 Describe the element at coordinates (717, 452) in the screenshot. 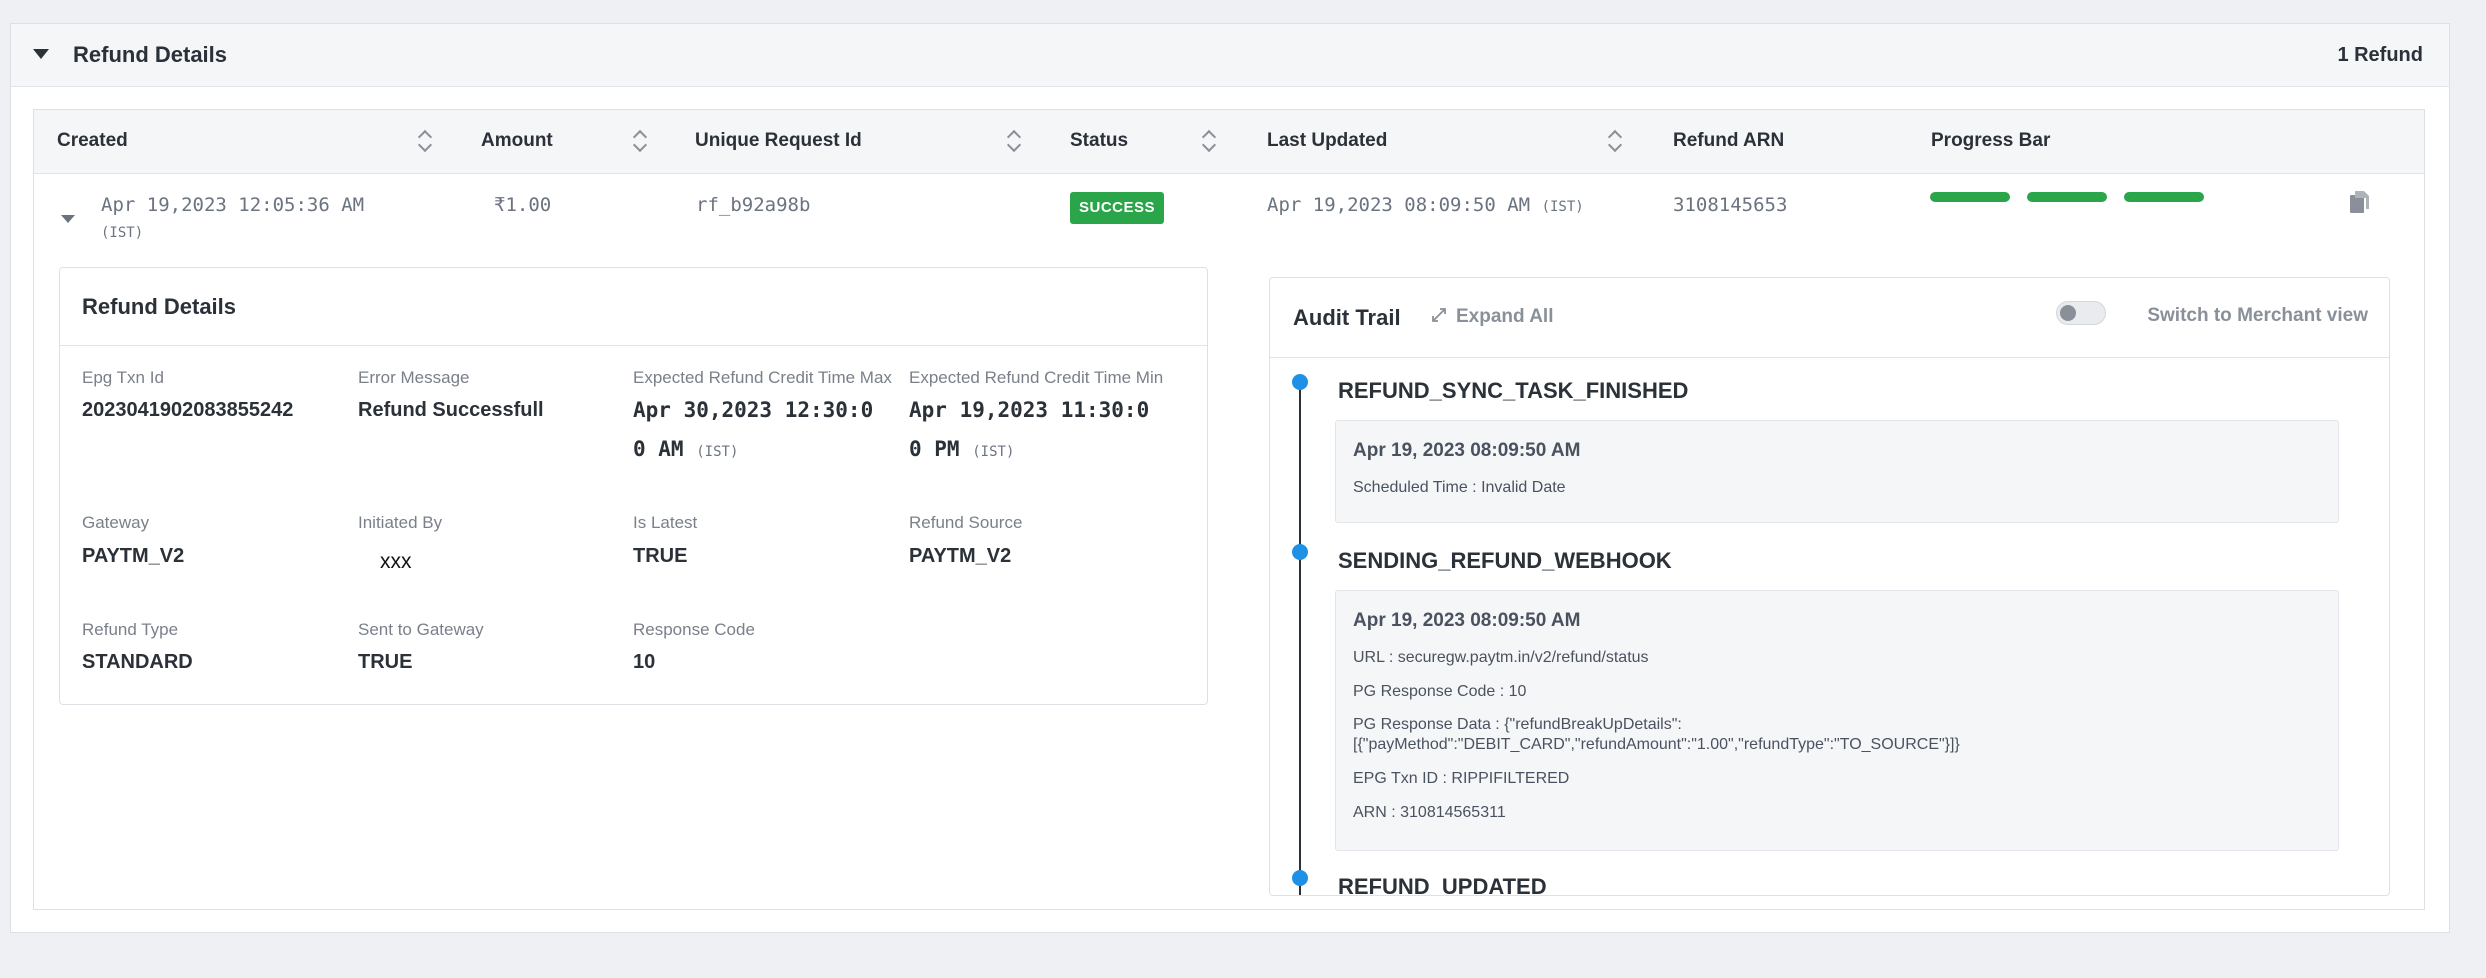

I see `credit-time-max-tz: (IST)` at that location.